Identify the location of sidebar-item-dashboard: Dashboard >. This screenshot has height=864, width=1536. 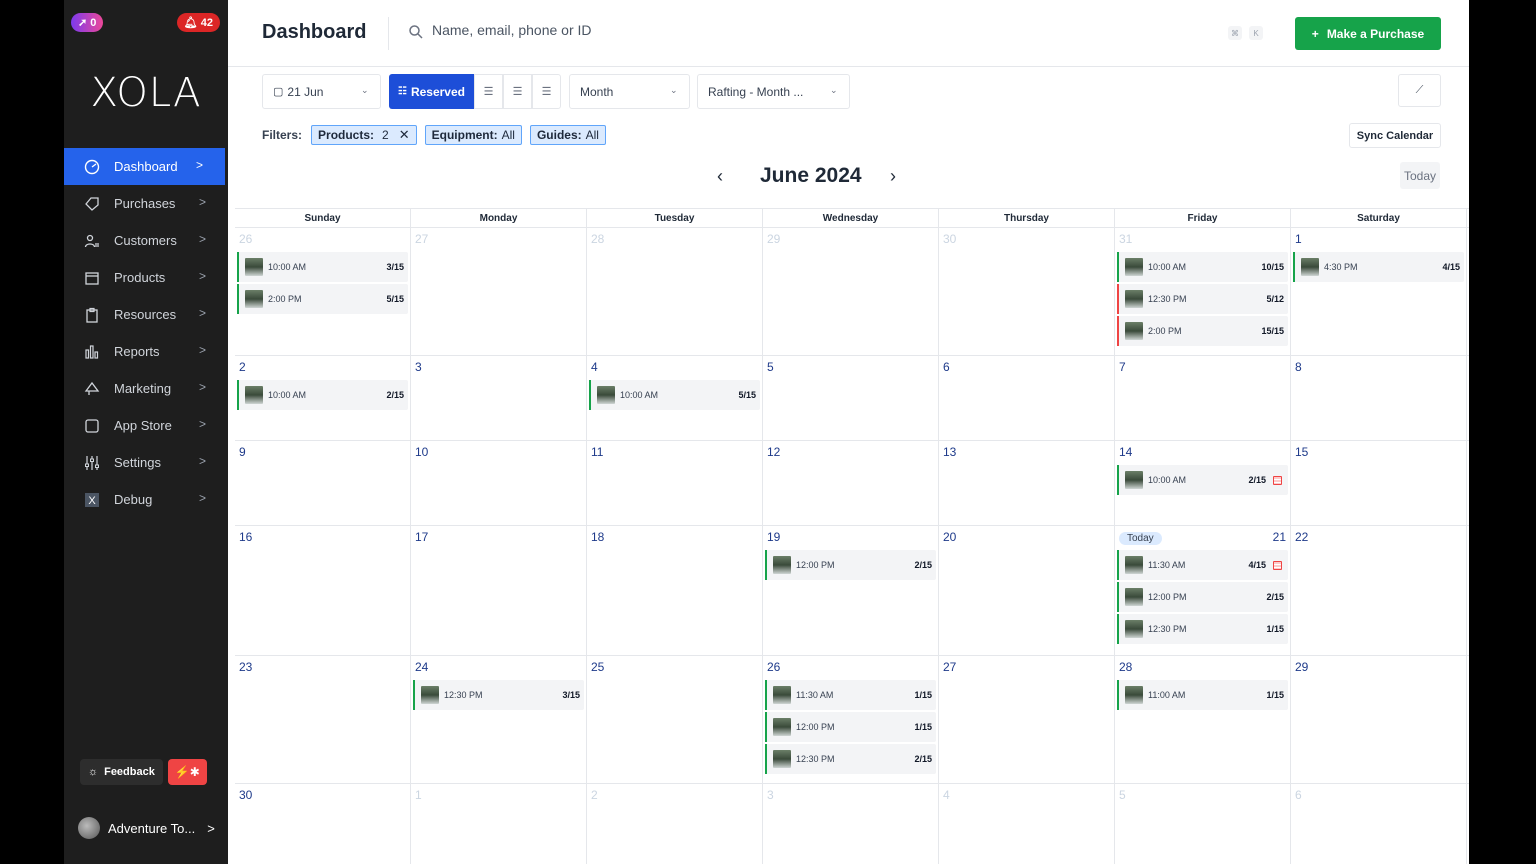
(144, 166).